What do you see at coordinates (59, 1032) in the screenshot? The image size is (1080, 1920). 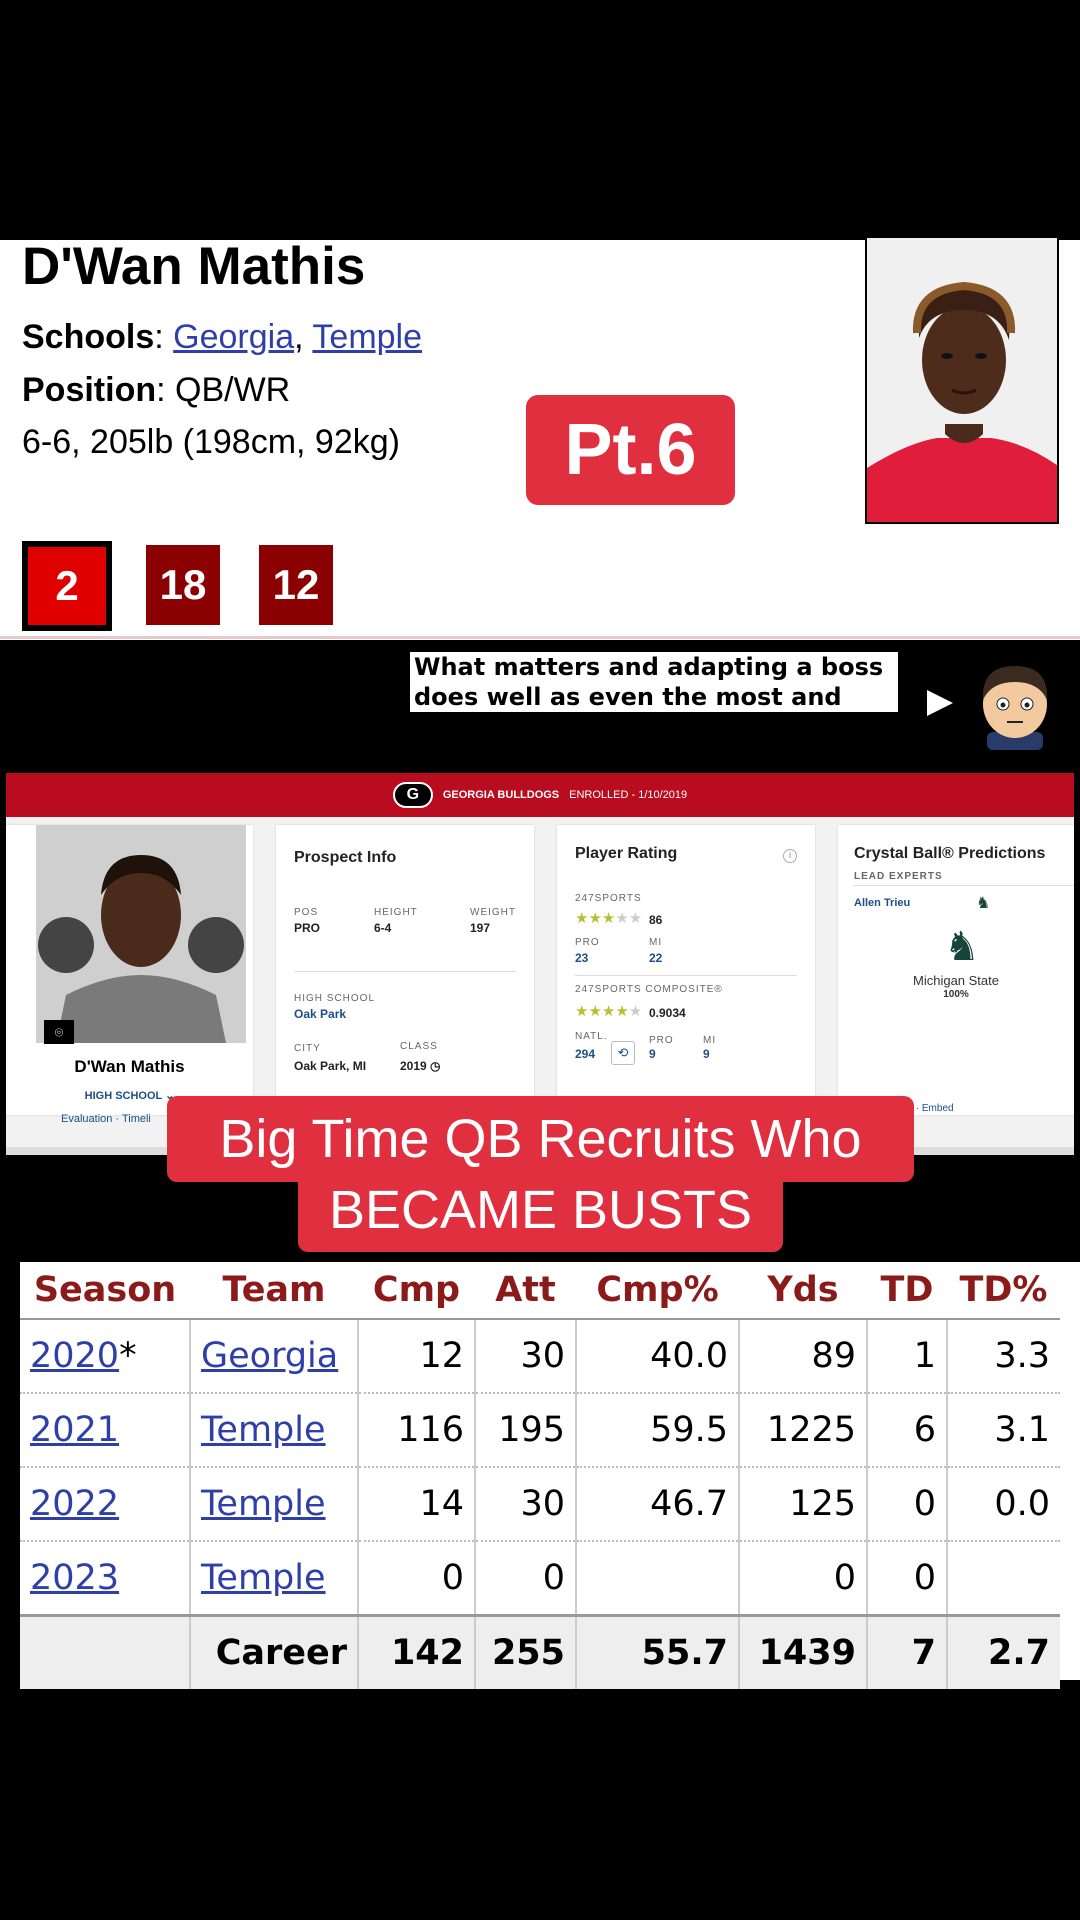 I see `camera-icon: ⌾` at bounding box center [59, 1032].